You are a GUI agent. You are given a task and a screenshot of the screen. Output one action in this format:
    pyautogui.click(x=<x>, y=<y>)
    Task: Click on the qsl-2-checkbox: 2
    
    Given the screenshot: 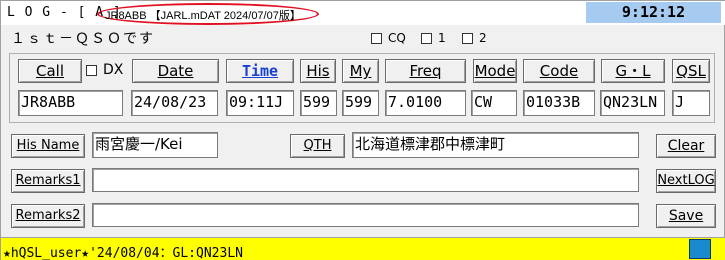 What is the action you would take?
    pyautogui.click(x=474, y=38)
    